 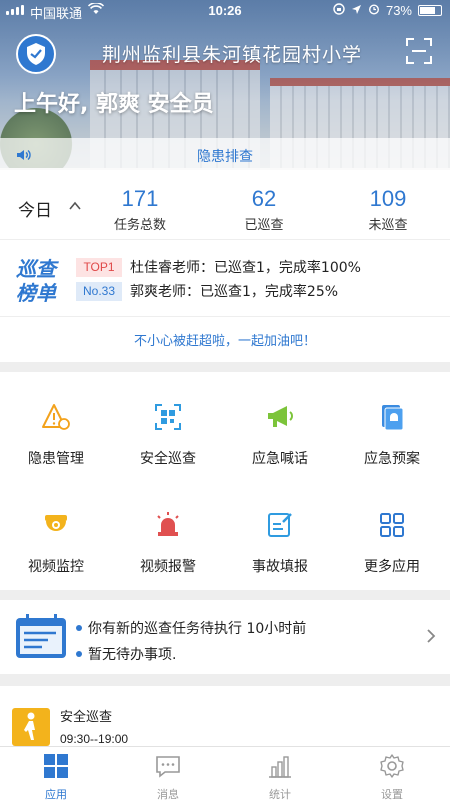 I want to click on app-label: 更多应用, so click(x=392, y=567).